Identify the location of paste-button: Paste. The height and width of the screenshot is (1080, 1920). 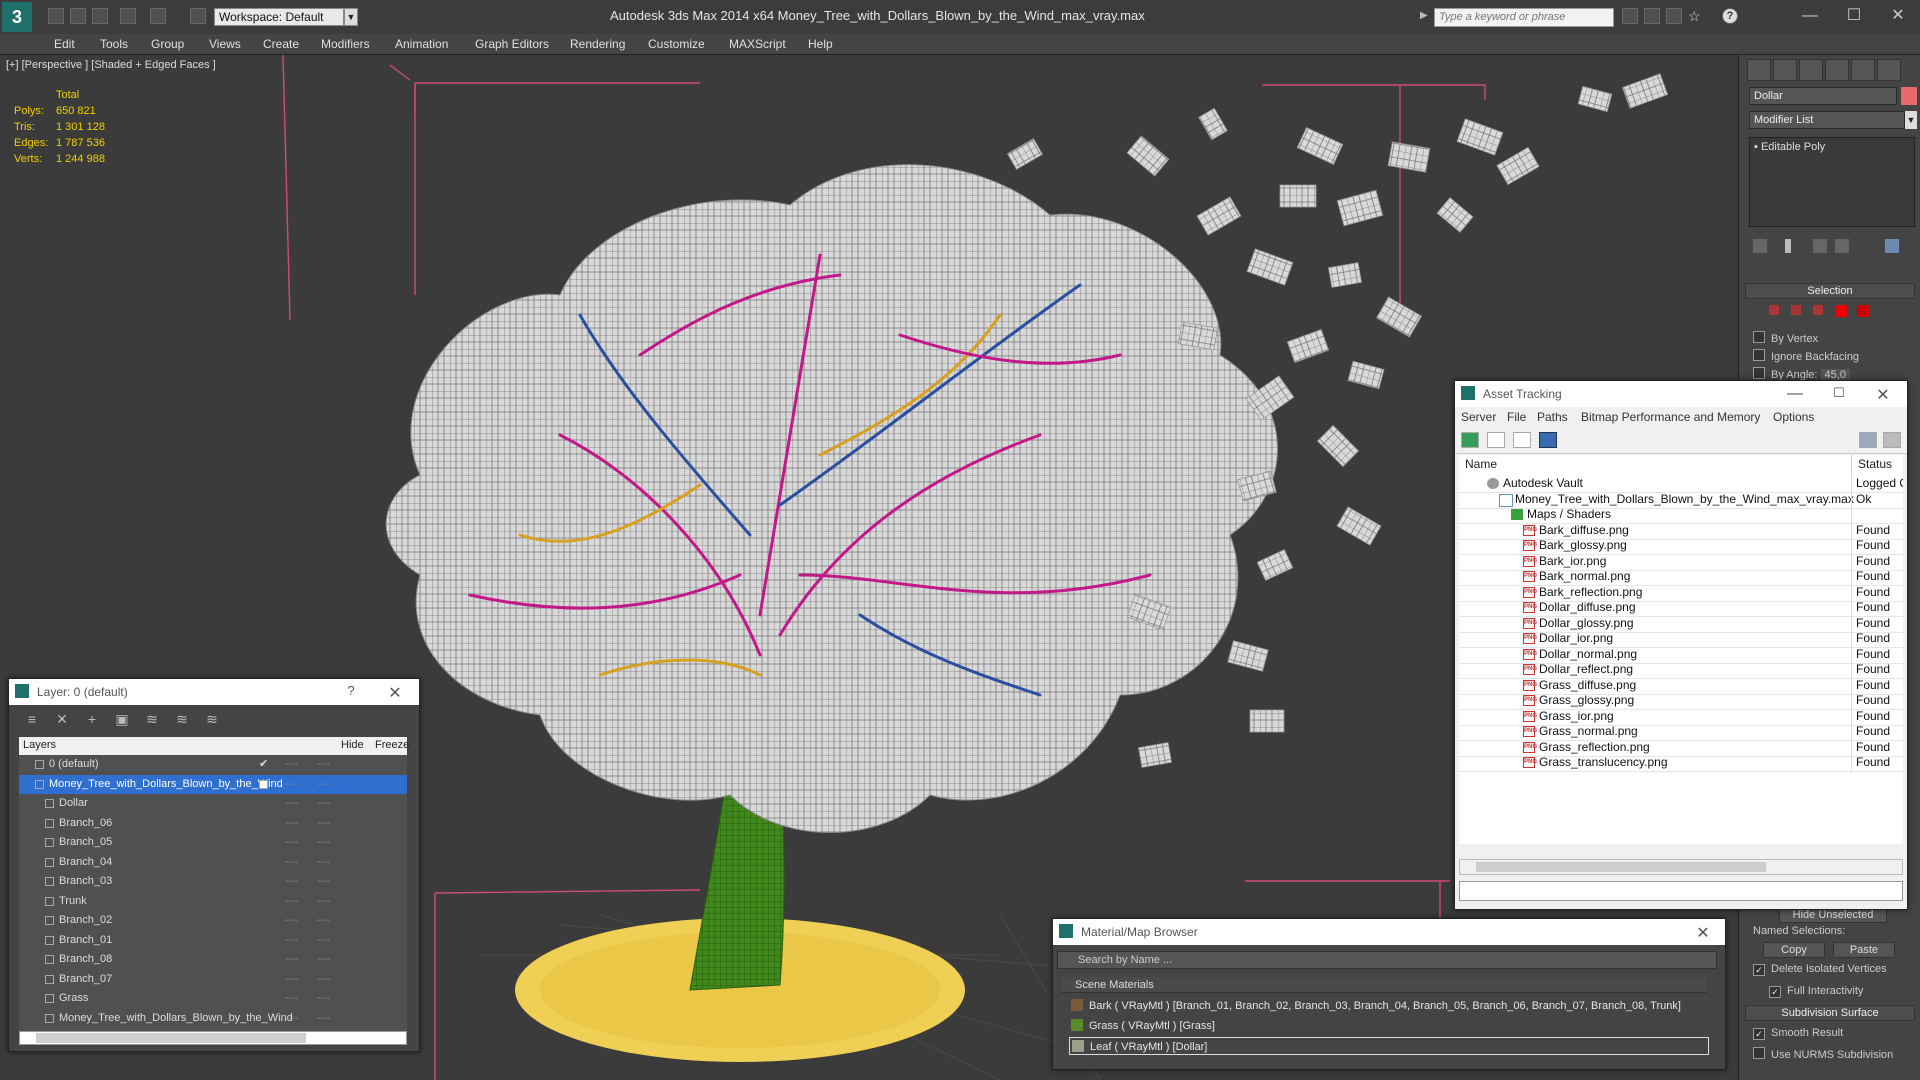
(1864, 950).